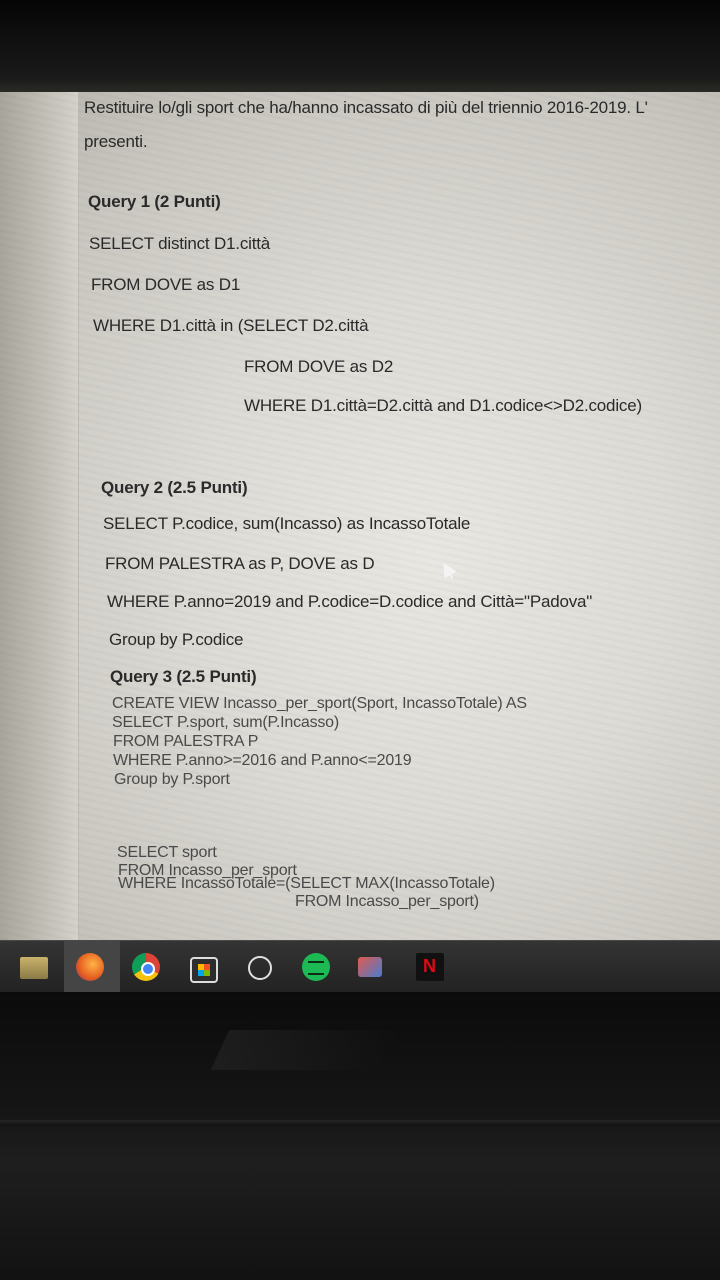 The width and height of the screenshot is (720, 1280). Describe the element at coordinates (34, 968) in the screenshot. I see `folder-icon` at that location.